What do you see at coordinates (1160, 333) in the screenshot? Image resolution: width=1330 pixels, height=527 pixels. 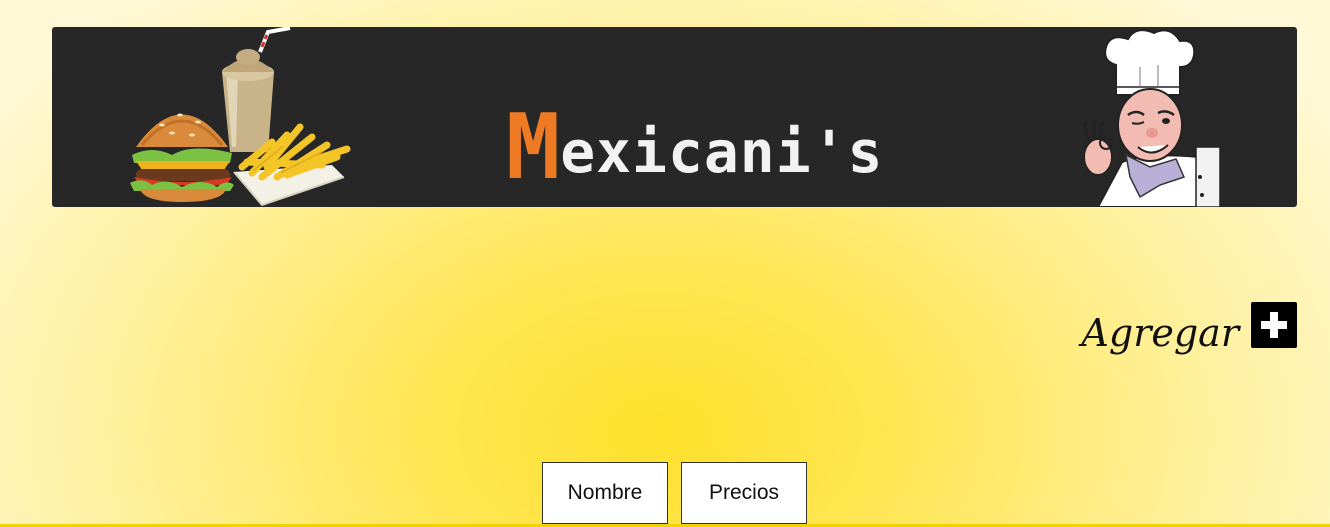 I see `add-item-label: Agregar` at bounding box center [1160, 333].